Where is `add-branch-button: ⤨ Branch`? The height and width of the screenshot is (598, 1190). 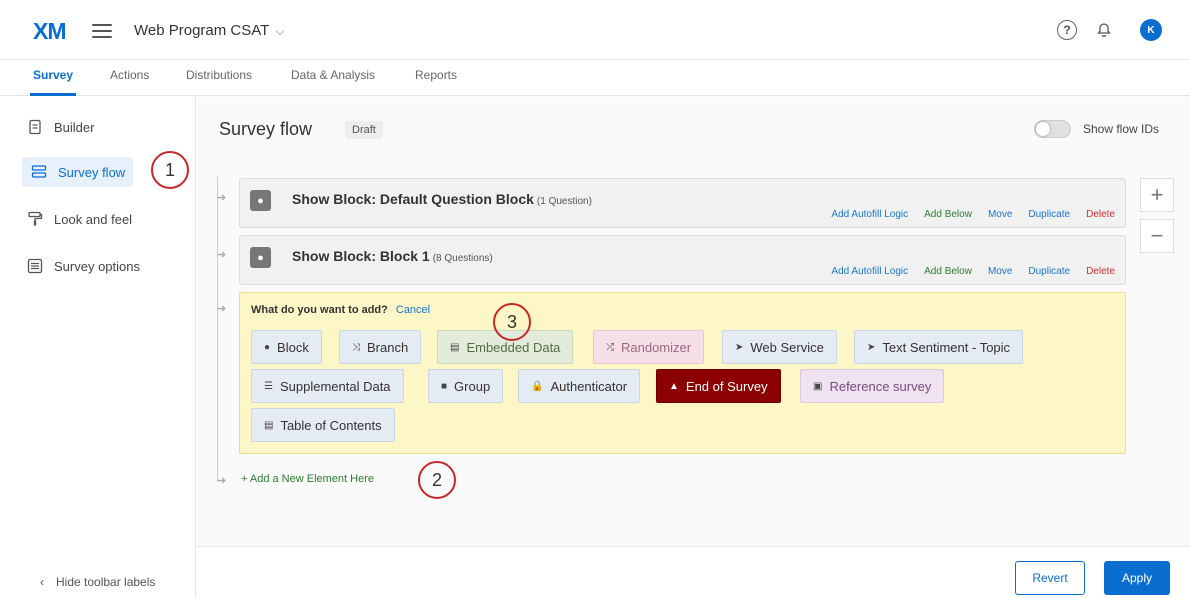
add-branch-button: ⤨ Branch is located at coordinates (380, 347).